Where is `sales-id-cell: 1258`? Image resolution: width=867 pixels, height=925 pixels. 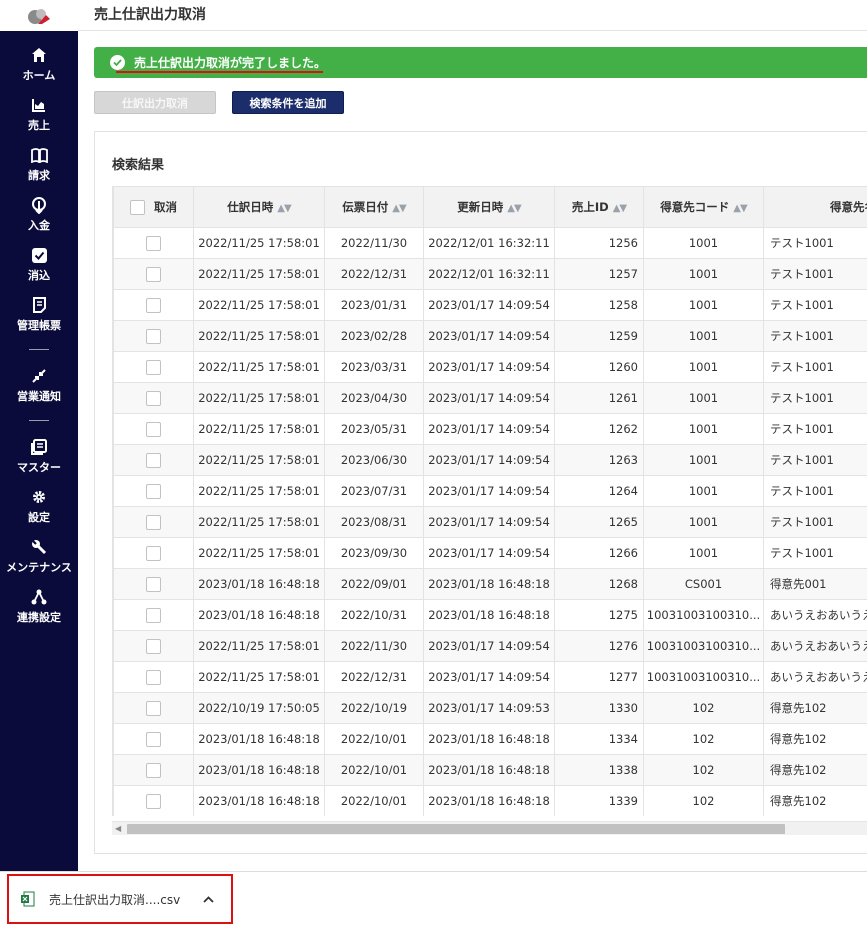
sales-id-cell: 1258 is located at coordinates (599, 305).